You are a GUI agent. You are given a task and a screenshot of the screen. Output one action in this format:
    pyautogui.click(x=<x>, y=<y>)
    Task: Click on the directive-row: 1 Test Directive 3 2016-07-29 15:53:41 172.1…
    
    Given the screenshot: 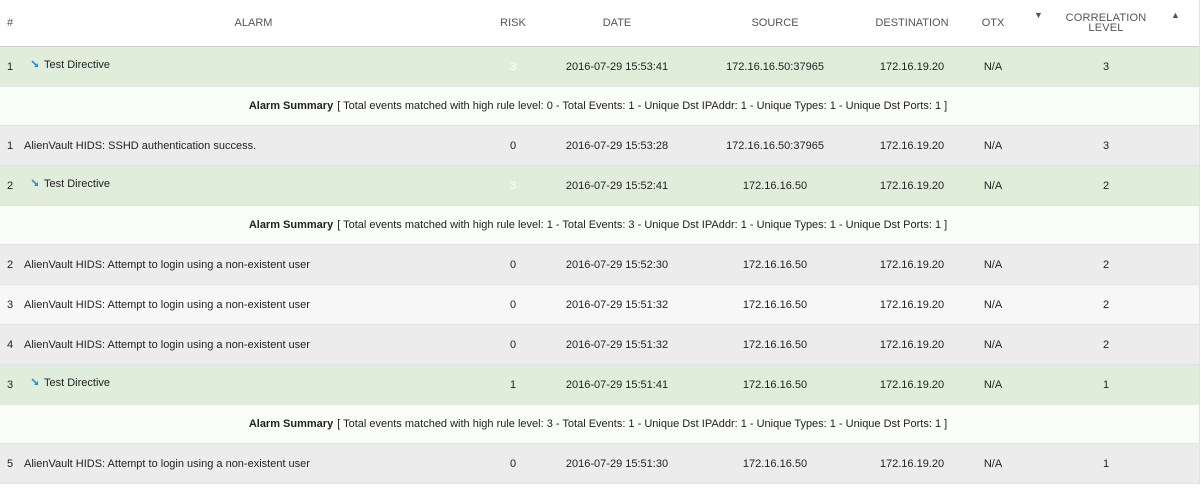 What is the action you would take?
    pyautogui.click(x=599, y=67)
    